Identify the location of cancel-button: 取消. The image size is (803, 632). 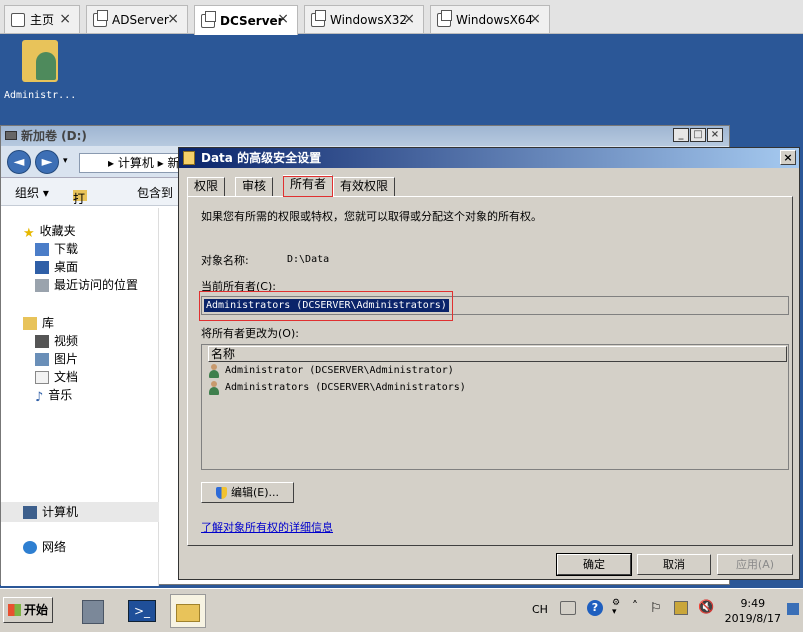
(674, 564).